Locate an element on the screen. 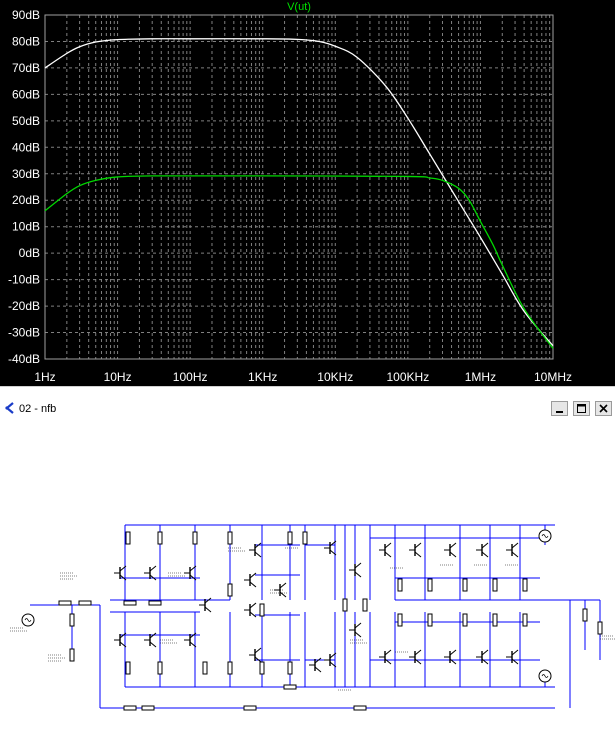 The image size is (615, 750). x-tick-label: 1KHz is located at coordinates (262, 377).